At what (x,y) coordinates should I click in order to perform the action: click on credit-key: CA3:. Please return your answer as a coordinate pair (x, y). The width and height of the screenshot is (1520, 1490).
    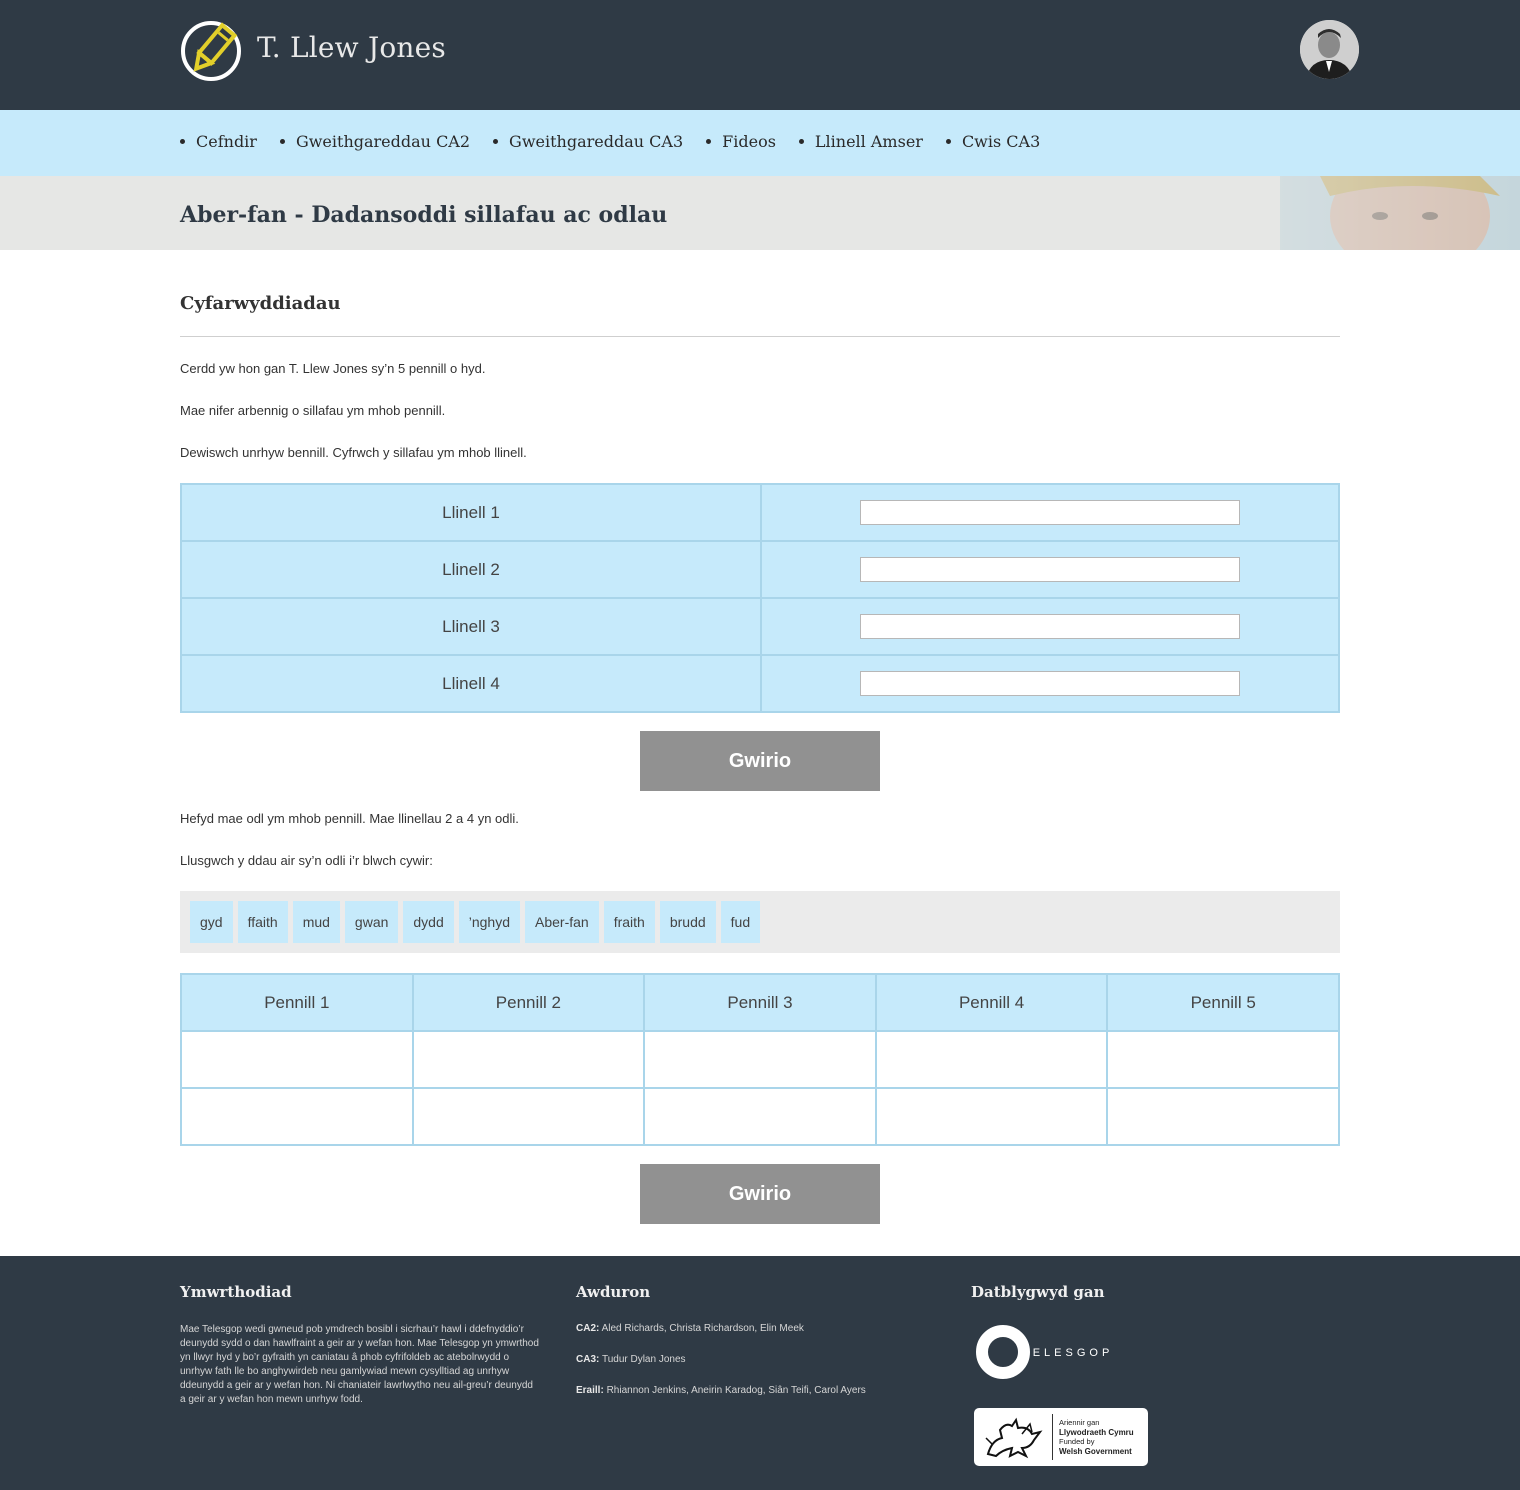
    Looking at the image, I should click on (588, 1359).